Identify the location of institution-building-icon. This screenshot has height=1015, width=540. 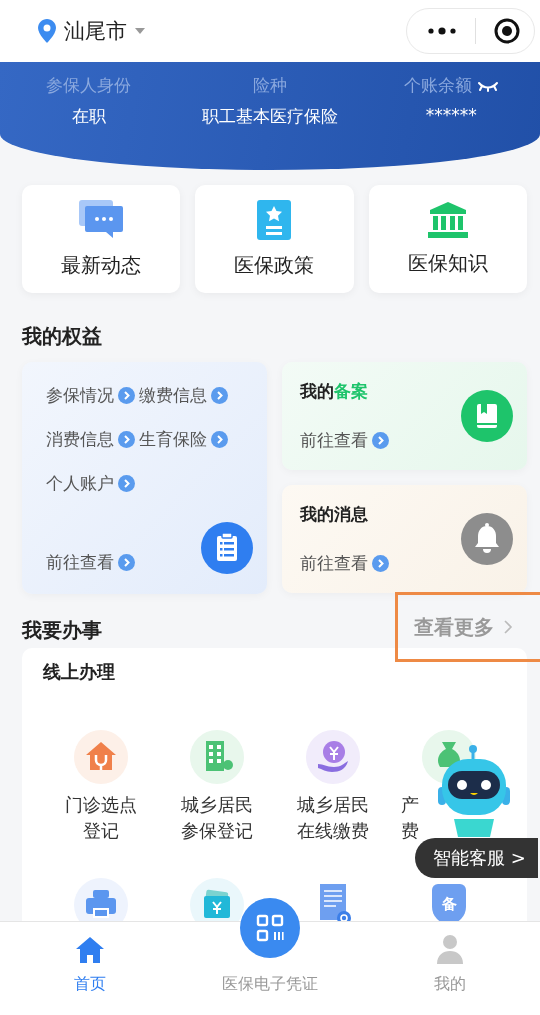
(447, 219).